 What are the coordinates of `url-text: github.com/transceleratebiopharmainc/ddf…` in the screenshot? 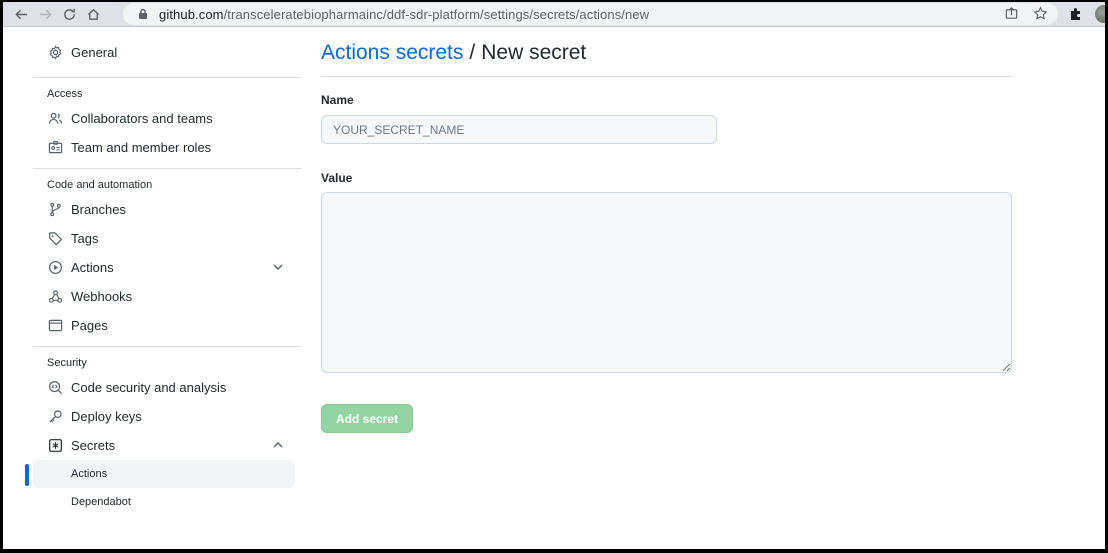 It's located at (404, 14).